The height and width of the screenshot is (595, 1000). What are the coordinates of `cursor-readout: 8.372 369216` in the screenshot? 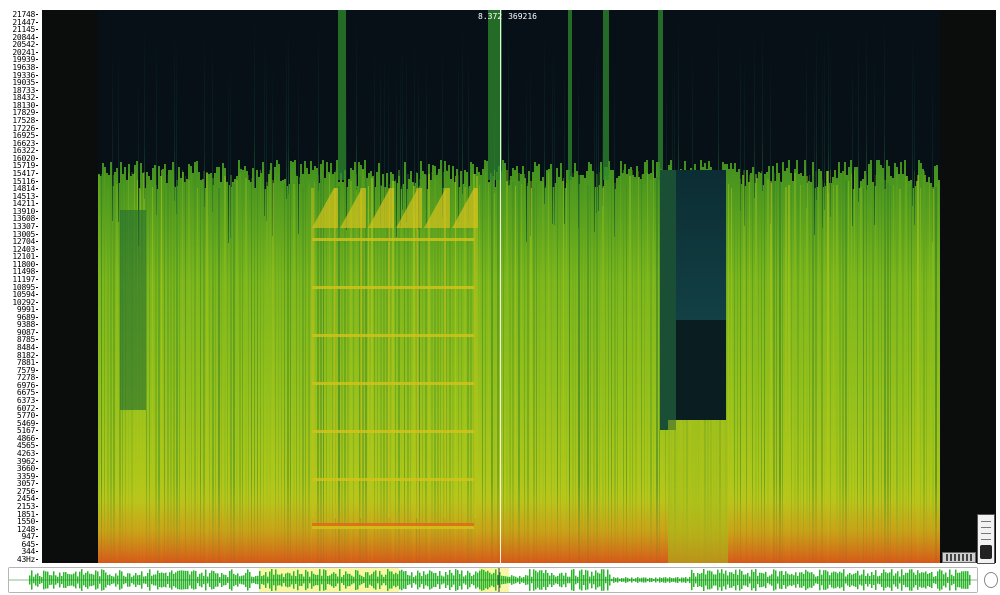 It's located at (507, 16).